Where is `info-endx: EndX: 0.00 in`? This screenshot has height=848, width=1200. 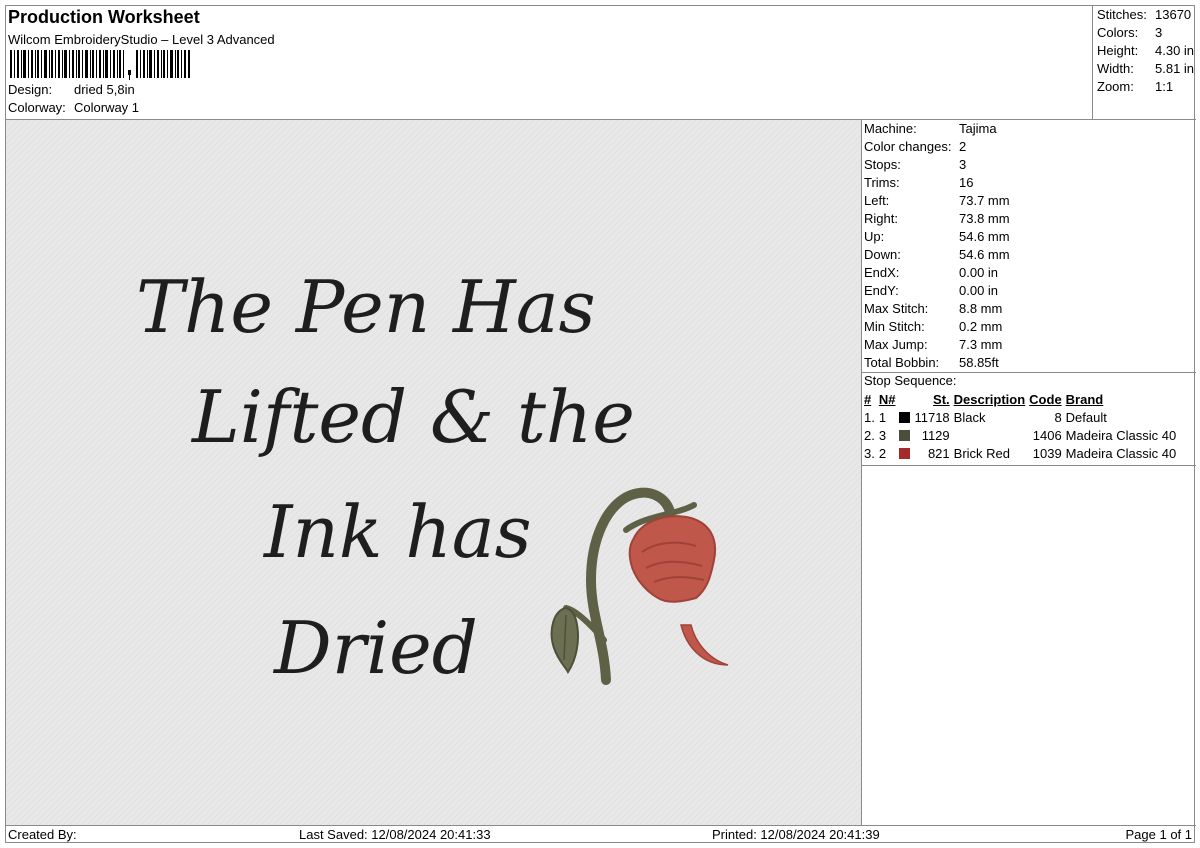 info-endx: EndX: 0.00 in is located at coordinates (931, 272).